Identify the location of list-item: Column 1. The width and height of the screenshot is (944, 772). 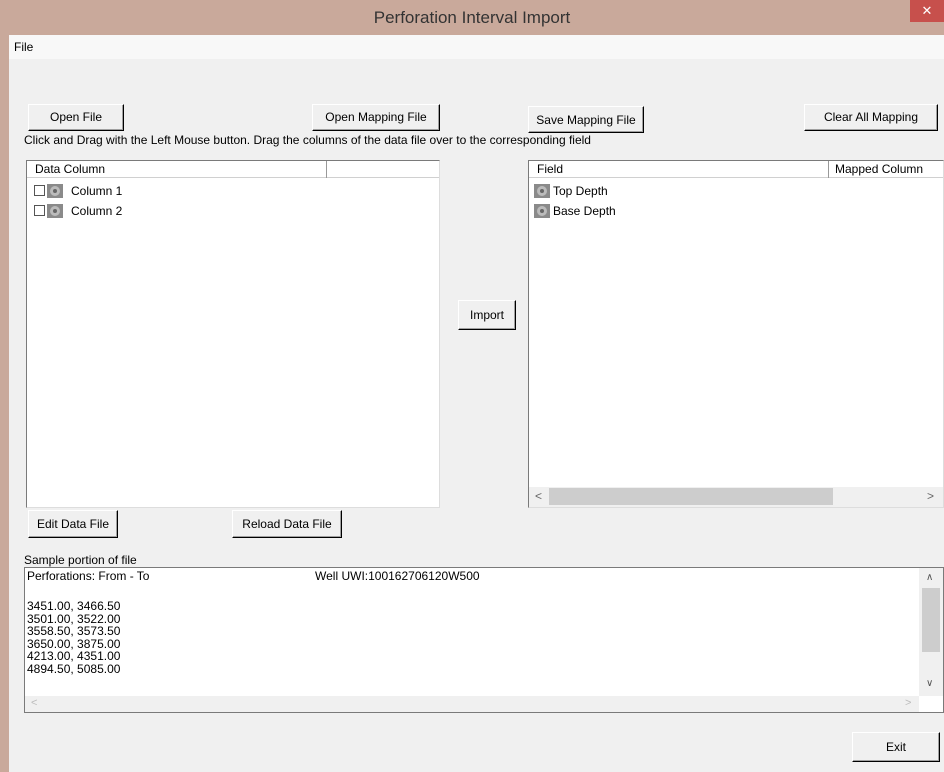
(183, 191).